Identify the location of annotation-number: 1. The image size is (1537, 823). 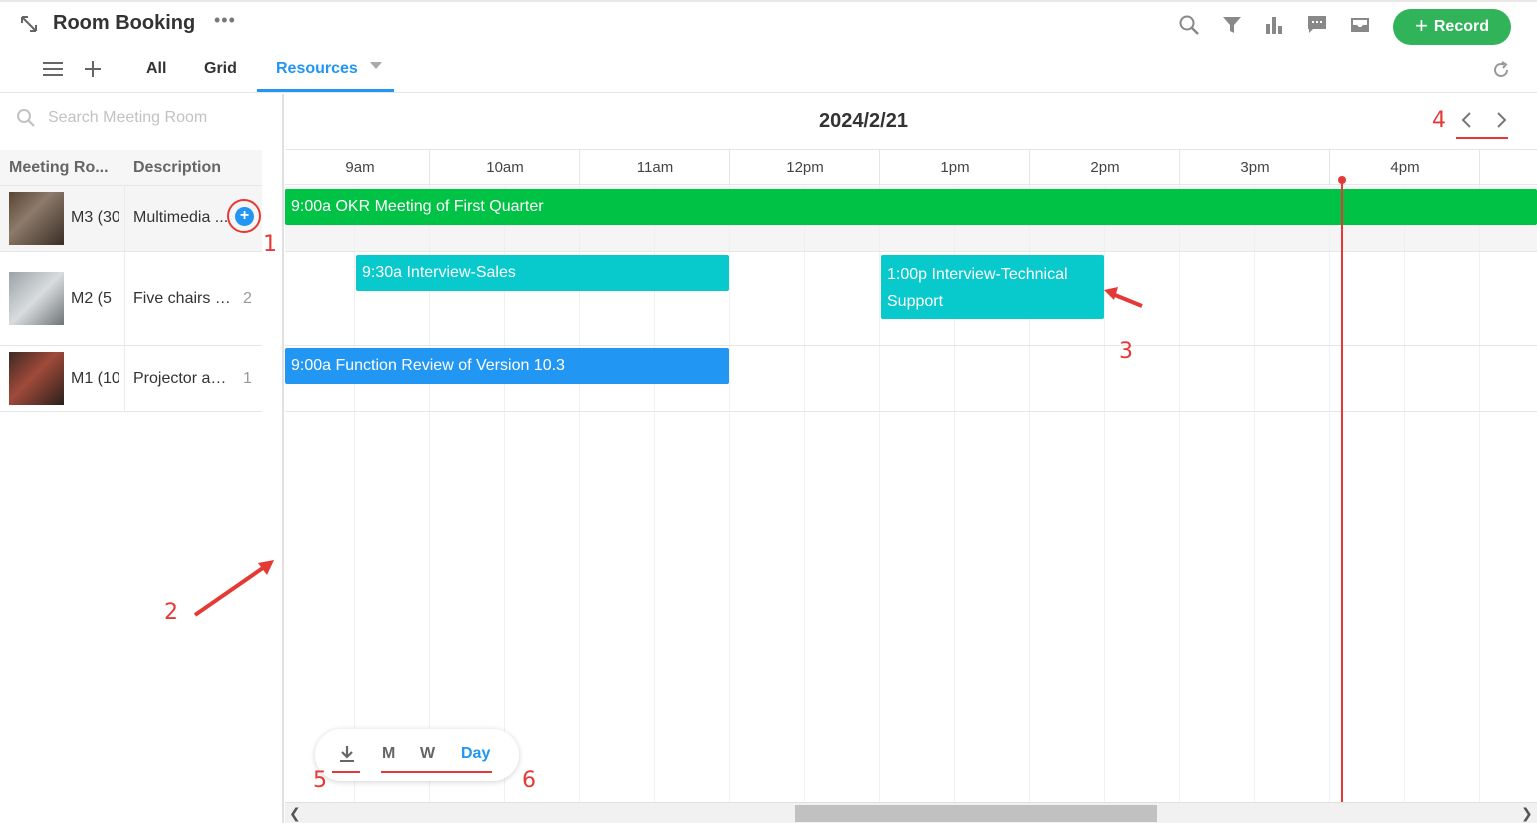
(270, 244).